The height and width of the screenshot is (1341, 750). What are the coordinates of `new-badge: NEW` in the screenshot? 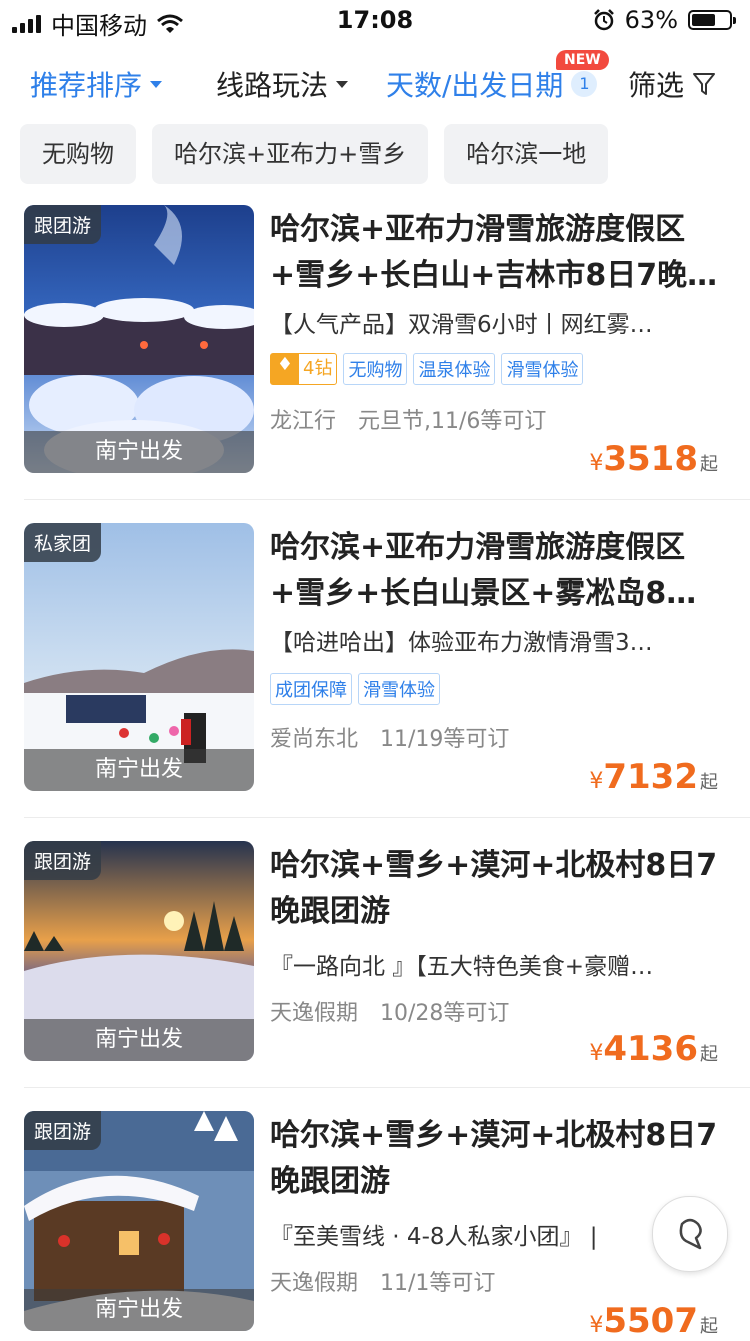 It's located at (582, 60).